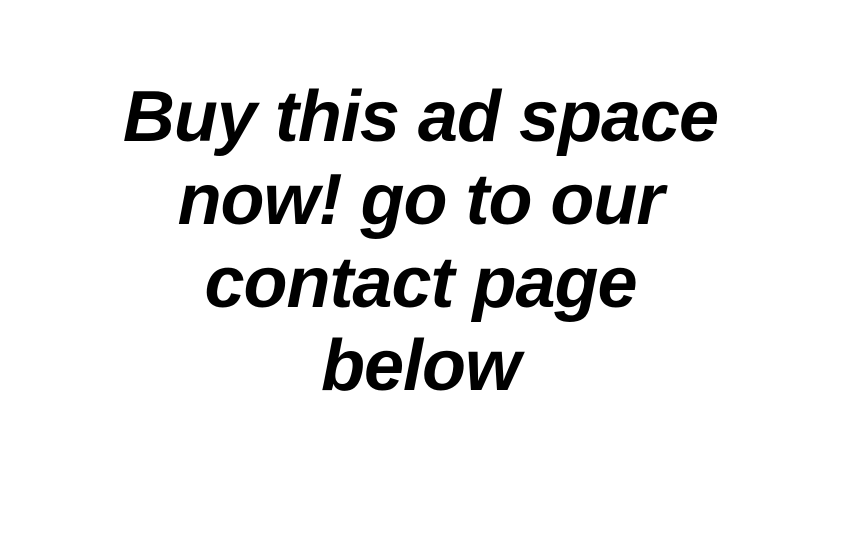 This screenshot has height=547, width=841. Describe the element at coordinates (420, 117) in the screenshot. I see `ad-message-line-1: Buy this ad space` at that location.